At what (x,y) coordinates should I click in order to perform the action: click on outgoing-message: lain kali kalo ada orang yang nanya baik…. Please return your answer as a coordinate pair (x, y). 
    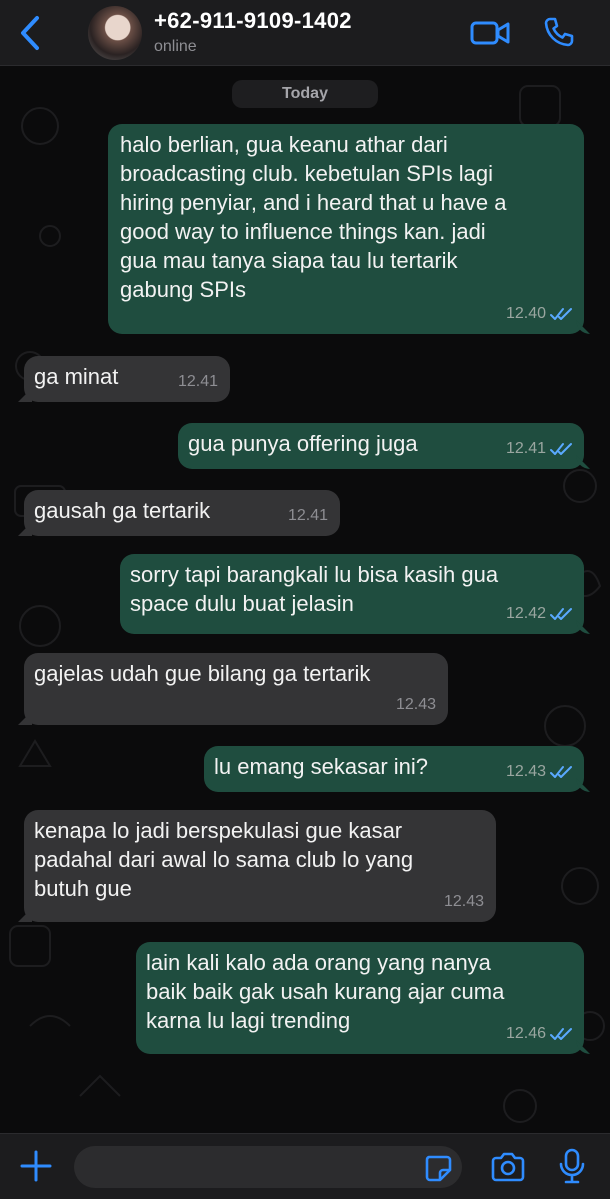
    Looking at the image, I should click on (360, 998).